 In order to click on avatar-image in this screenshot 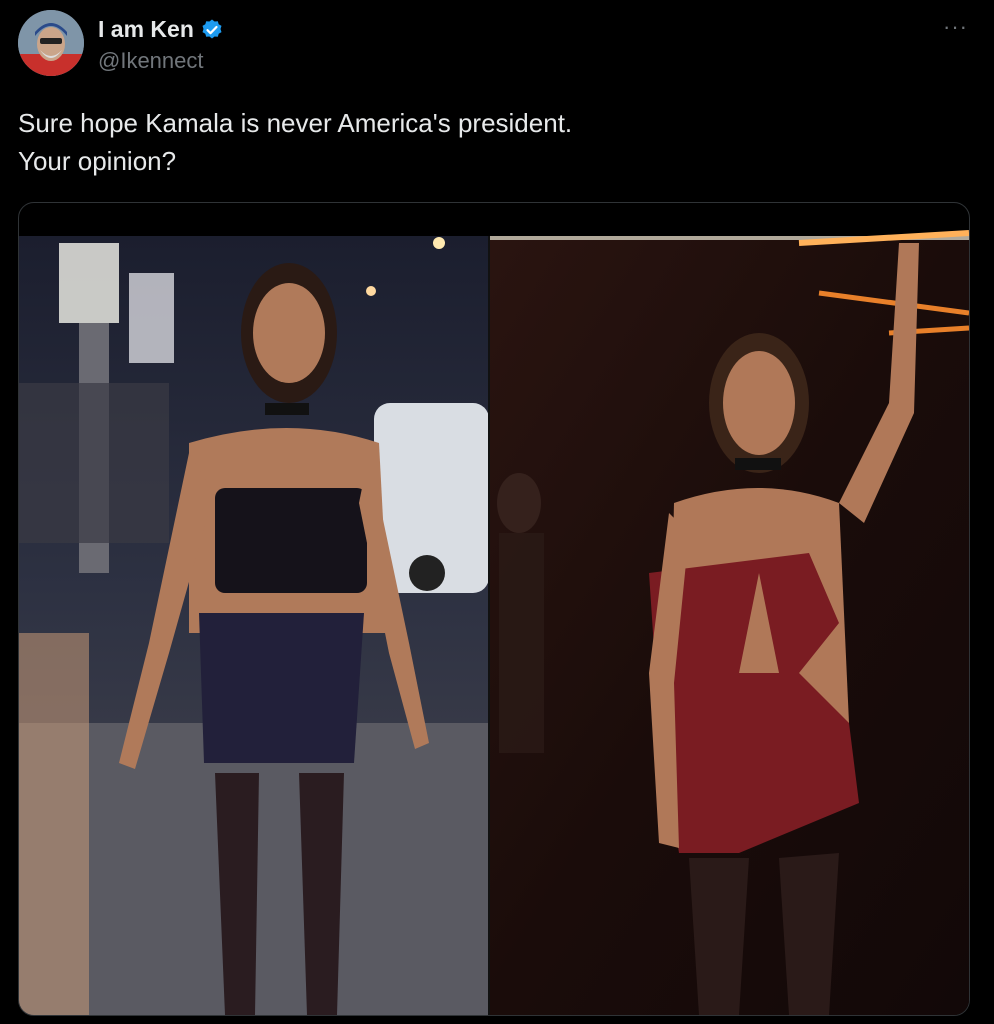, I will do `click(51, 43)`.